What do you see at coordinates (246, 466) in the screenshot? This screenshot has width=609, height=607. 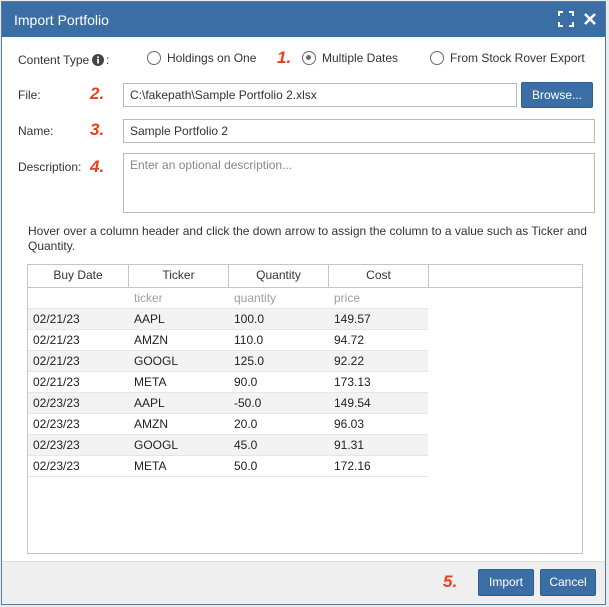 I see `table-cell: 50.0` at bounding box center [246, 466].